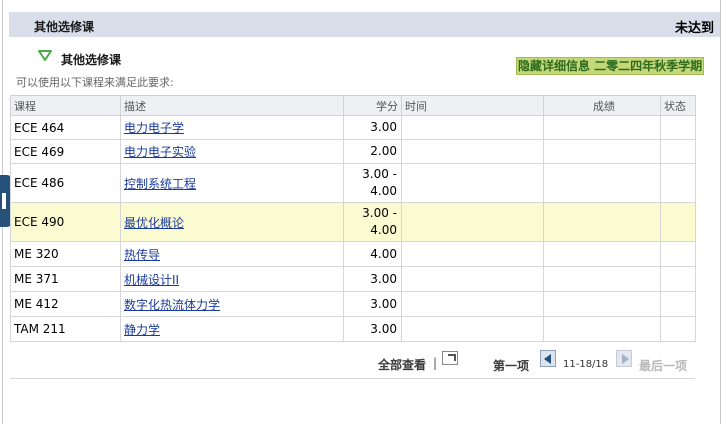  I want to click on expand-icon, so click(450, 358).